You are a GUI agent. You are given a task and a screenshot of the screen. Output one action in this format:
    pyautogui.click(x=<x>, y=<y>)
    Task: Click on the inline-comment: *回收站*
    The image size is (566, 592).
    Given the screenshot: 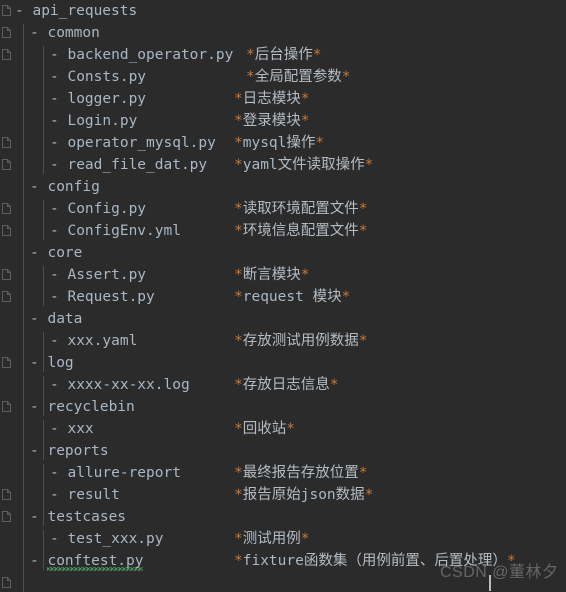 What is the action you would take?
    pyautogui.click(x=264, y=429)
    